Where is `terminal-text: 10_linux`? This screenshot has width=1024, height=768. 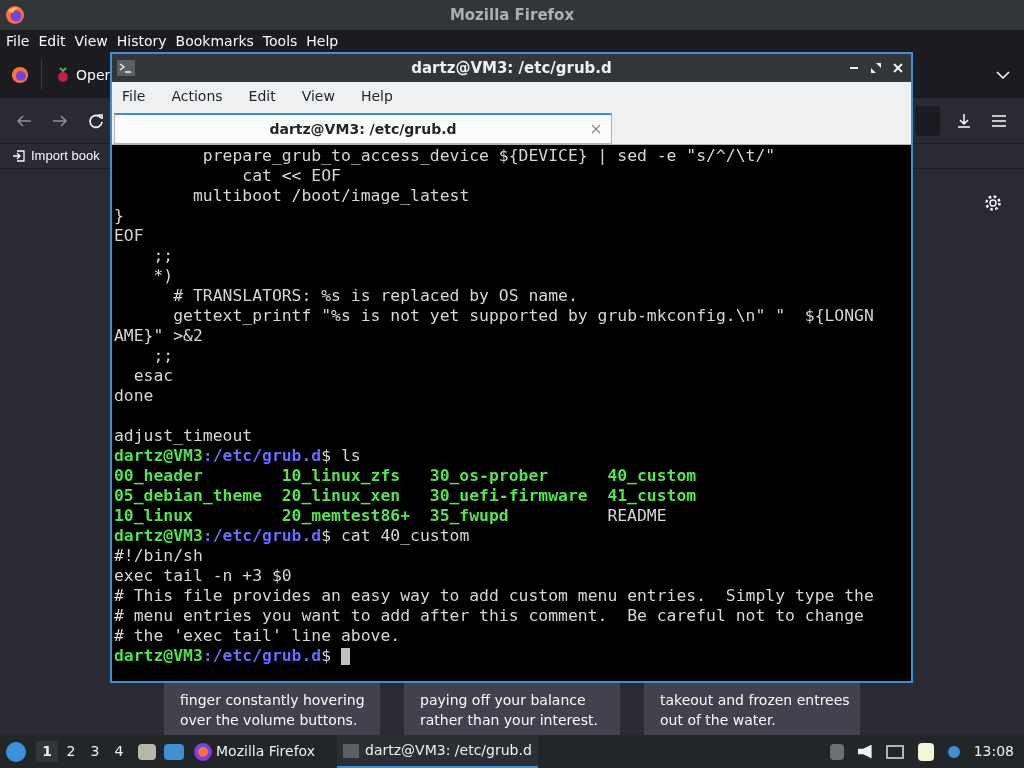
terminal-text: 10_linux is located at coordinates (153, 515).